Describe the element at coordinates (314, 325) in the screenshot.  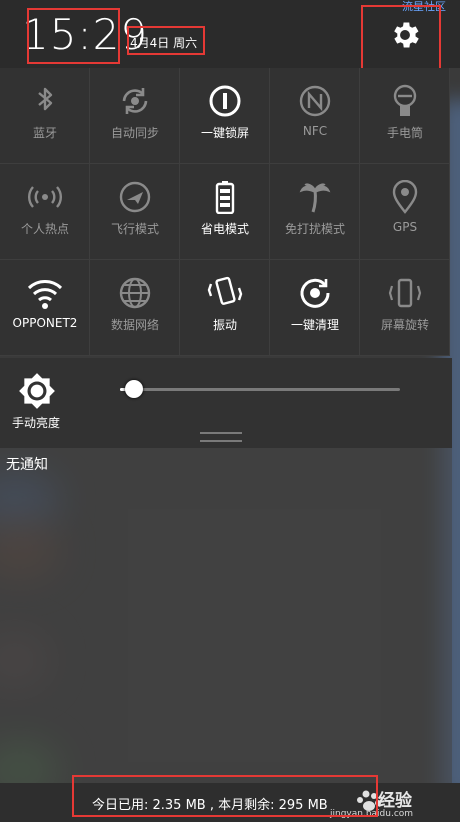
I see `toggle-label: 一键清理` at that location.